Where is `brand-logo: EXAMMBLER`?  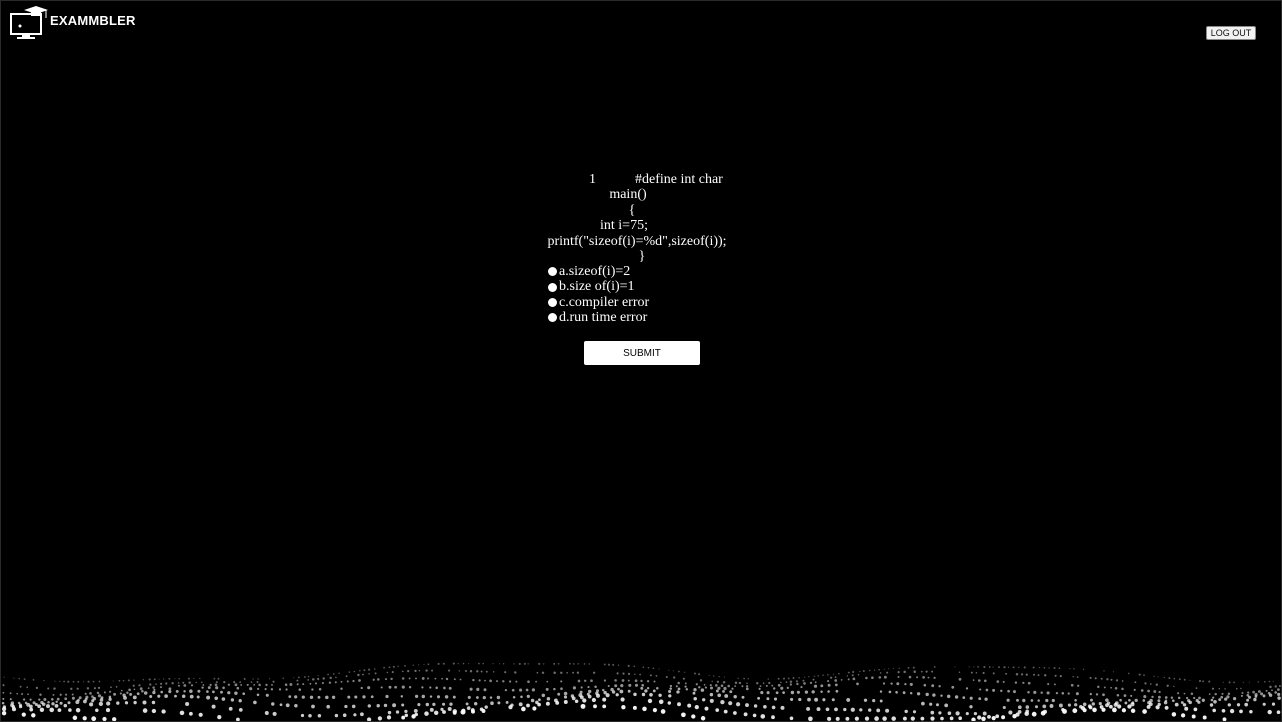 brand-logo: EXAMMBLER is located at coordinates (73, 23).